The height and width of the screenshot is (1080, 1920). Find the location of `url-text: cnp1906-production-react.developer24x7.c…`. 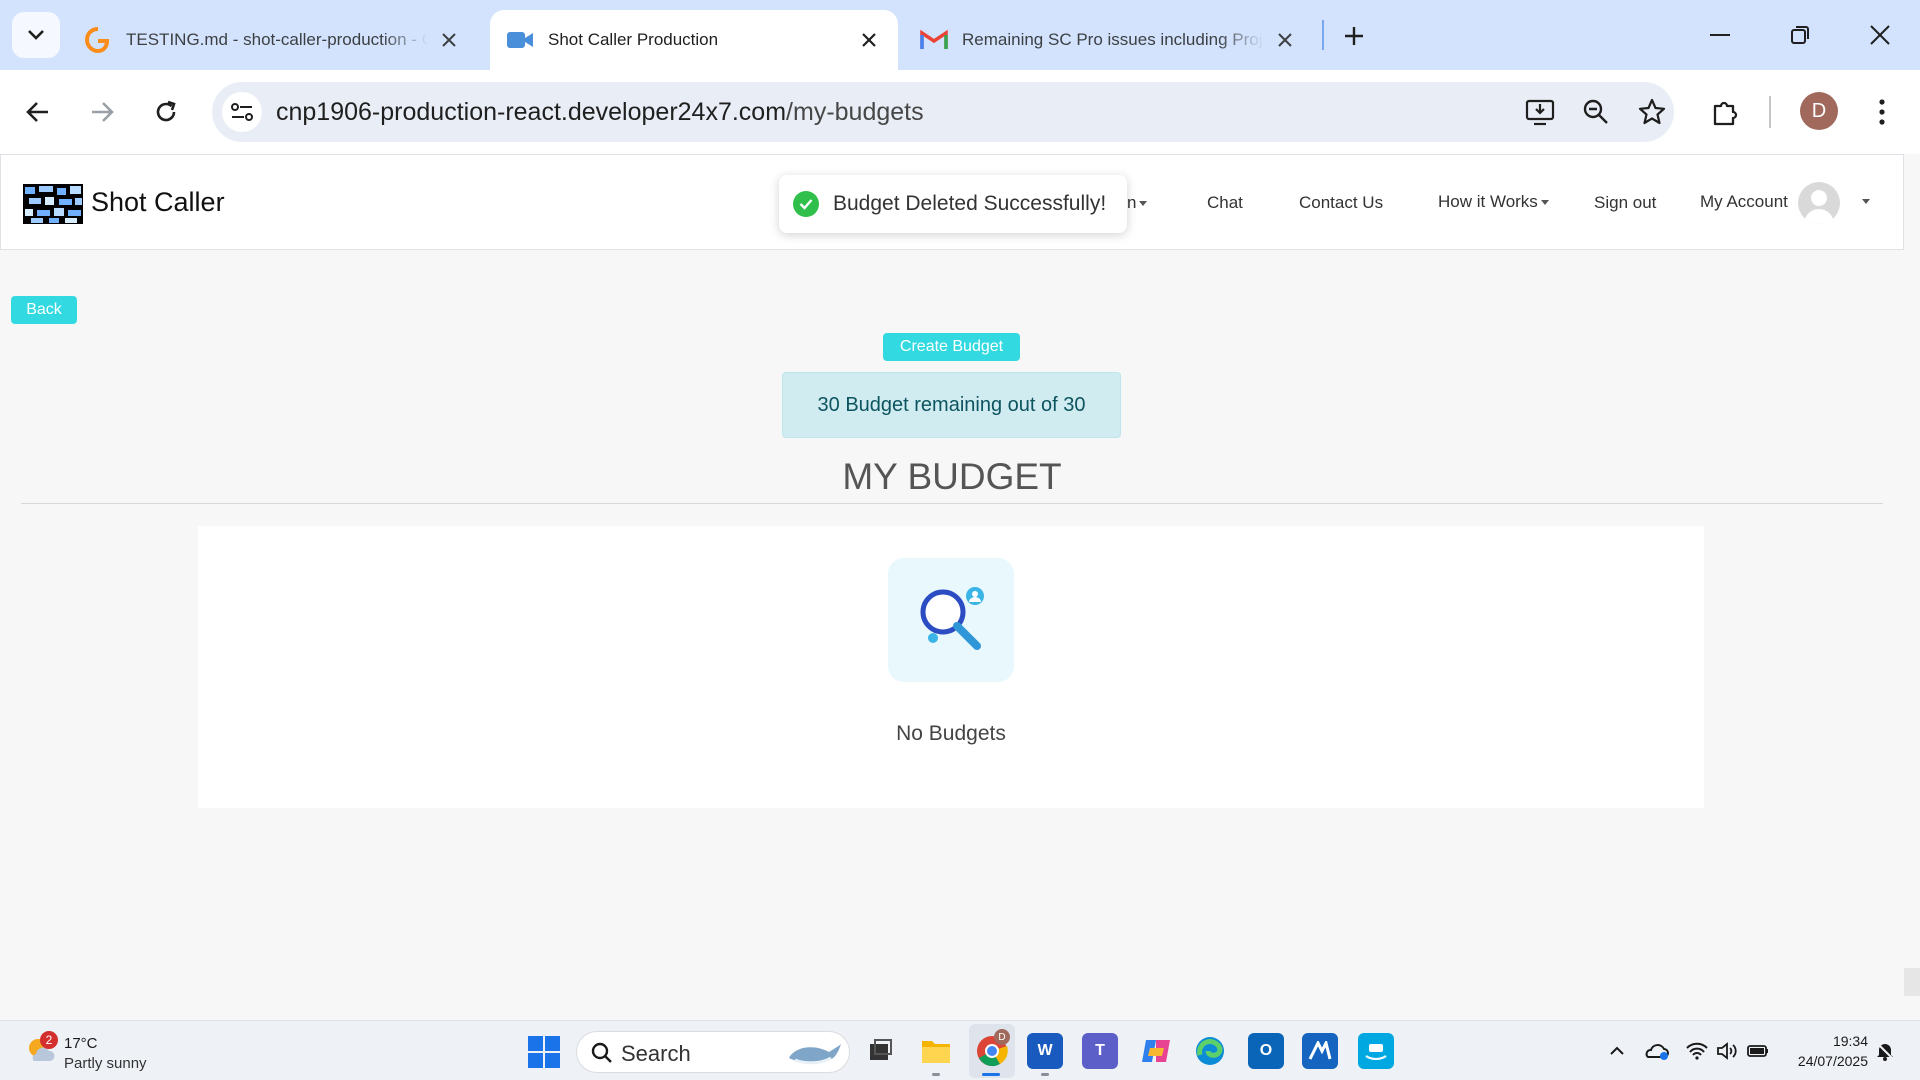

url-text: cnp1906-production-react.developer24x7.c… is located at coordinates (600, 112).